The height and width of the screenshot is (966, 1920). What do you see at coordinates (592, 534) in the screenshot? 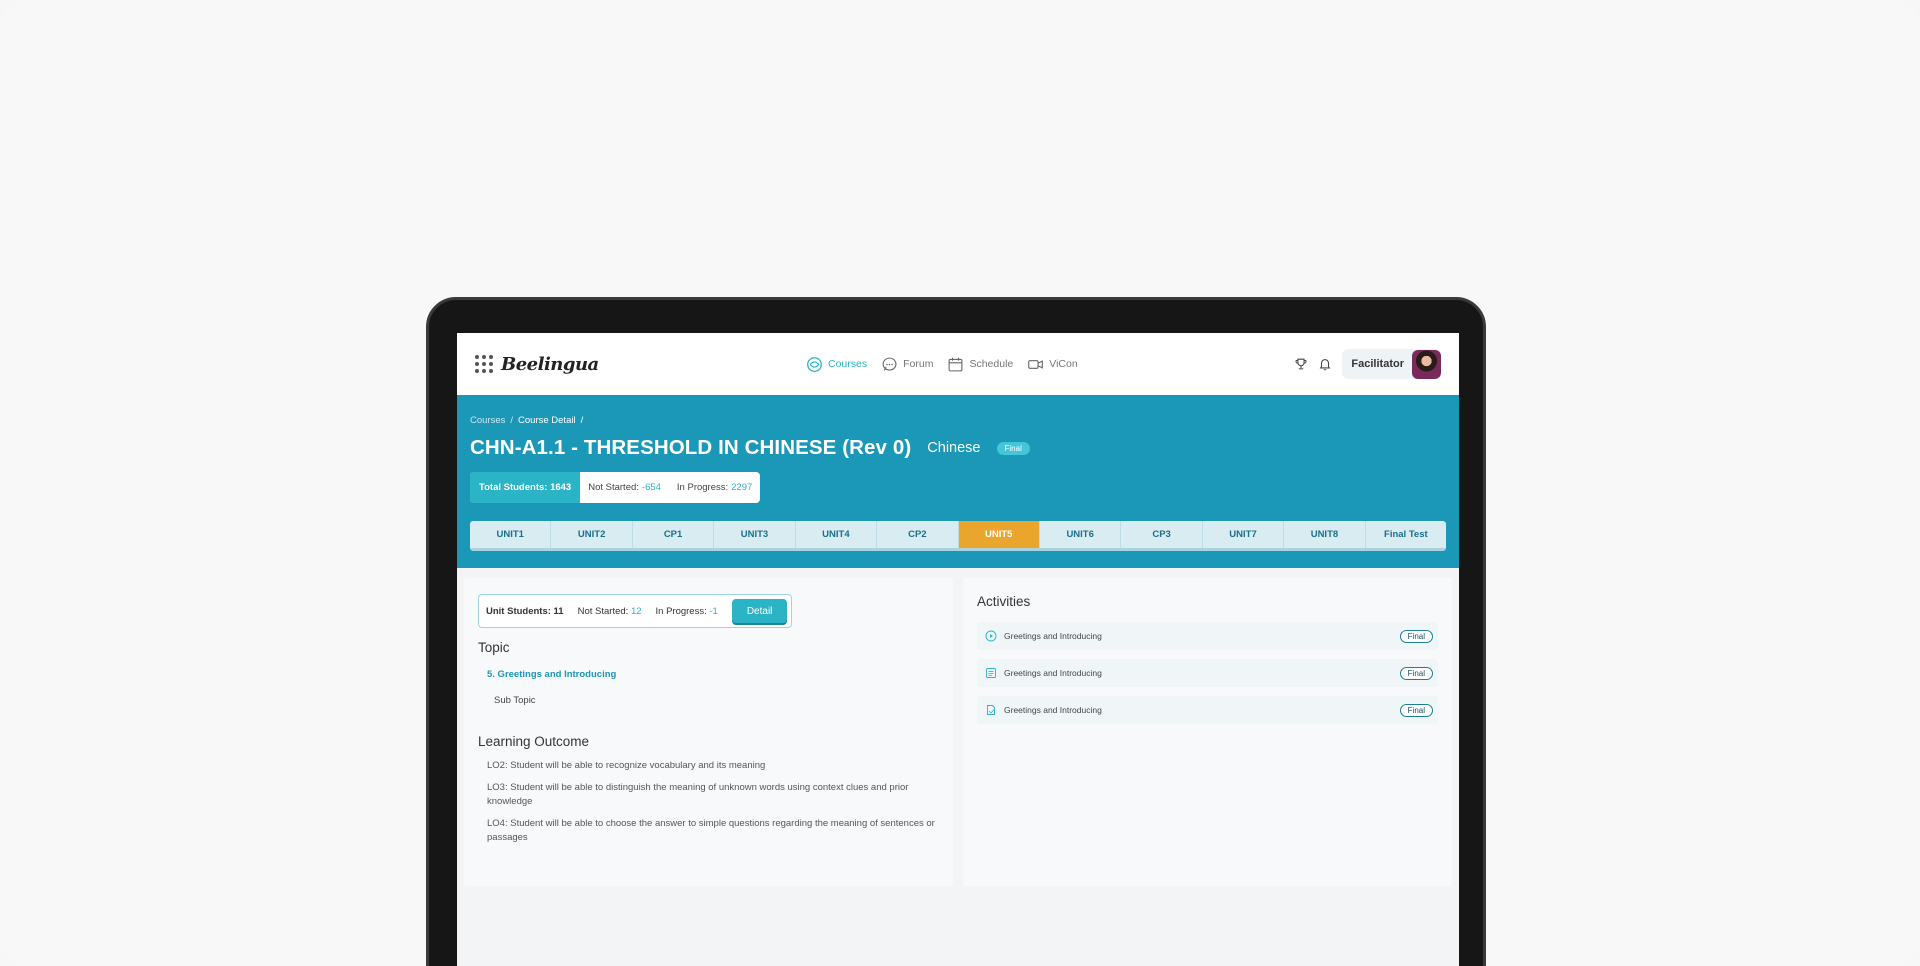
I see `tab-unit2: UNIT2` at bounding box center [592, 534].